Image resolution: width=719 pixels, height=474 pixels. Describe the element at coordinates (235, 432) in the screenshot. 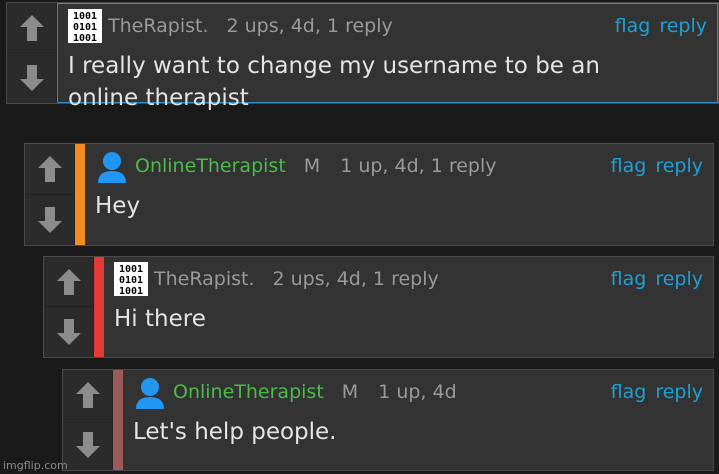

I see `comment-text: Let's help people.` at that location.